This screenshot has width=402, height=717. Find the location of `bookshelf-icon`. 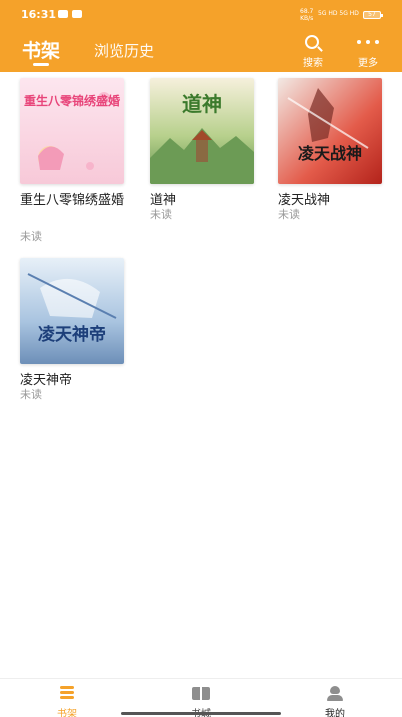

bookshelf-icon is located at coordinates (67, 693).